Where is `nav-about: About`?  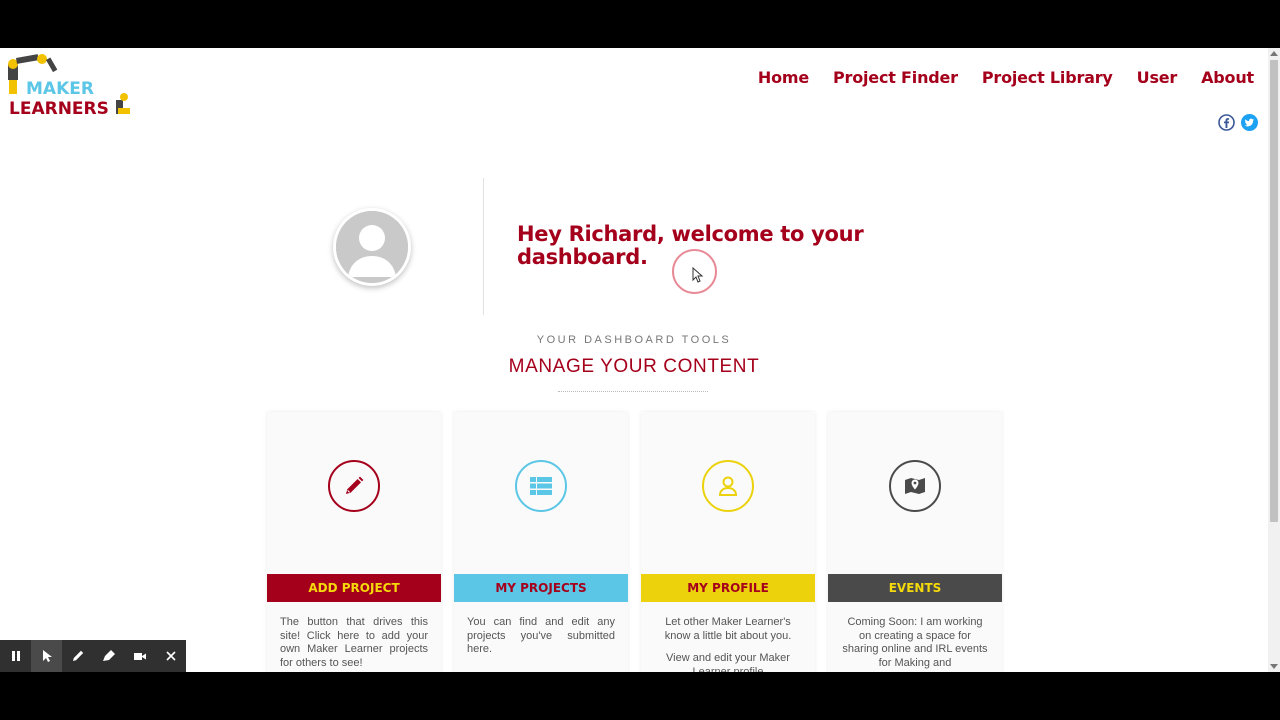 nav-about: About is located at coordinates (1227, 77).